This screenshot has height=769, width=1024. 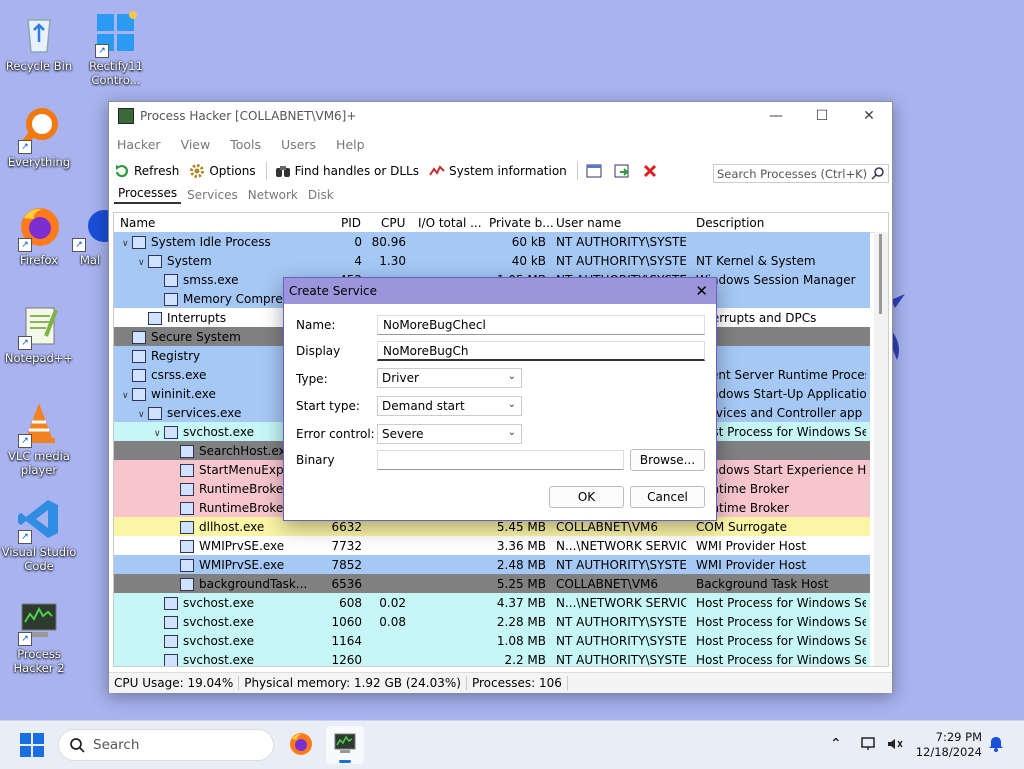 What do you see at coordinates (39, 66) in the screenshot?
I see `desktop-icon-label: Recycle Bin` at bounding box center [39, 66].